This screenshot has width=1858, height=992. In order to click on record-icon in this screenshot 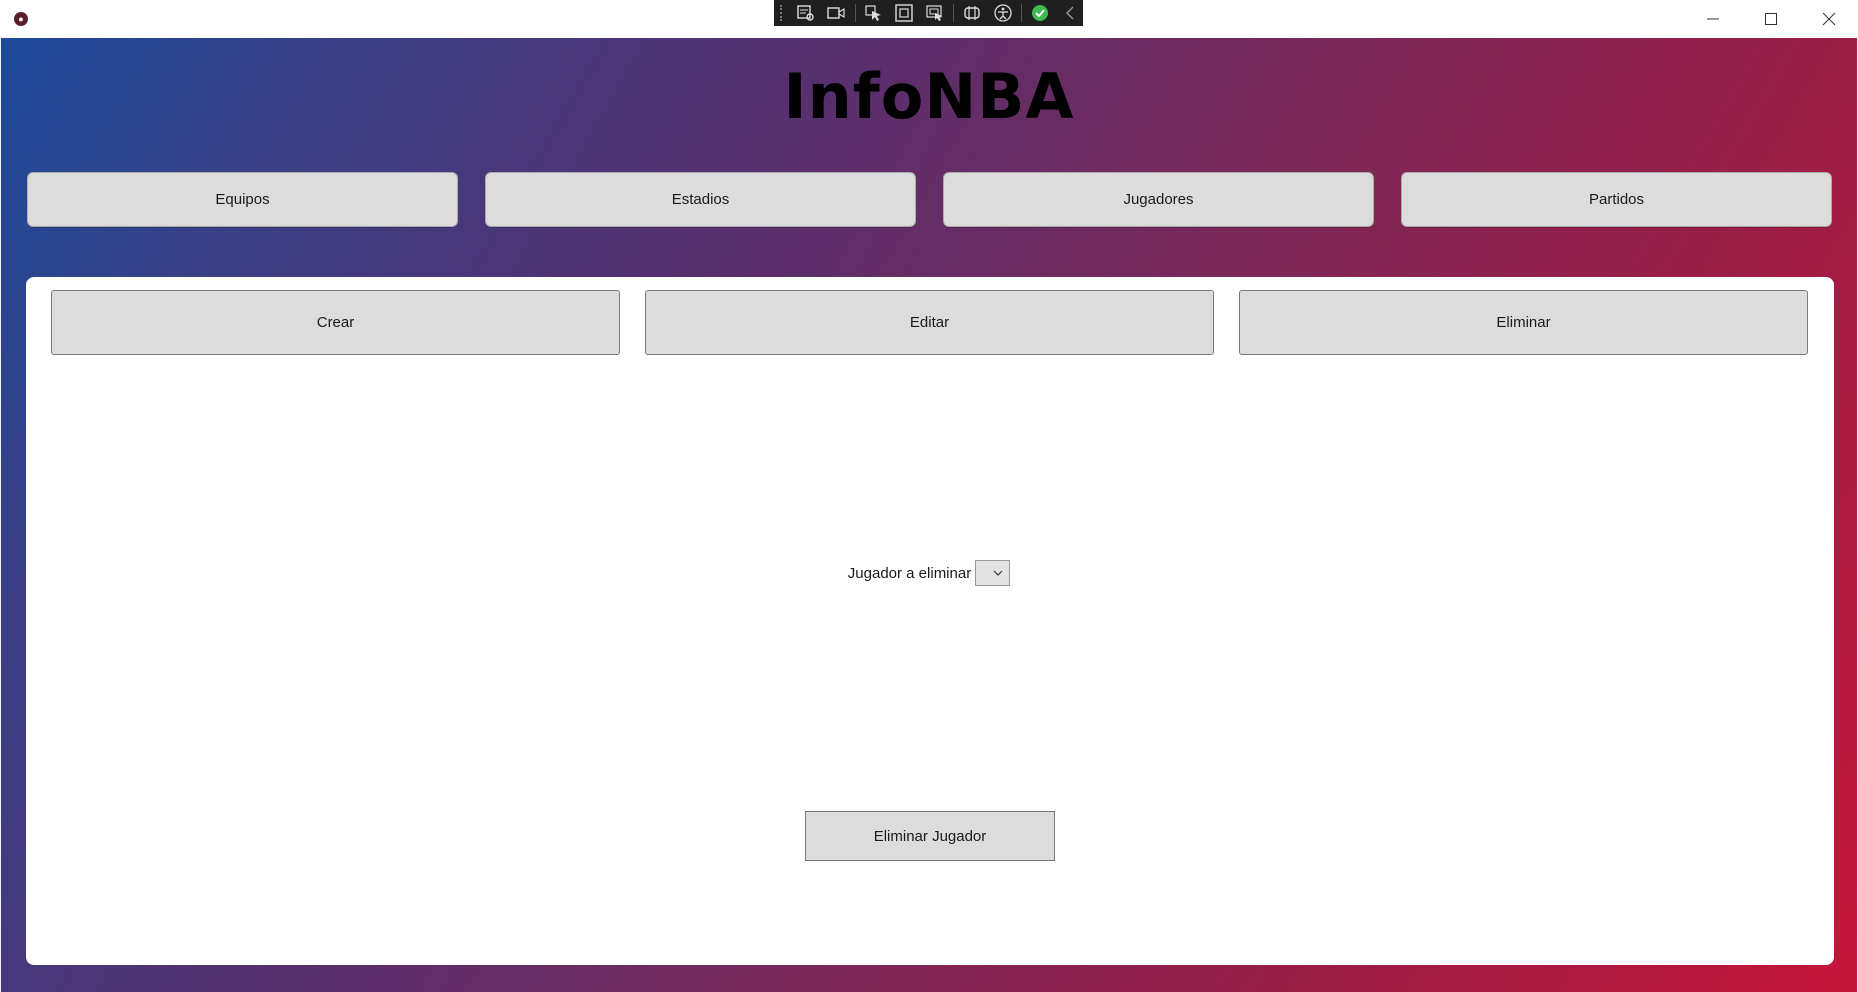, I will do `click(836, 13)`.